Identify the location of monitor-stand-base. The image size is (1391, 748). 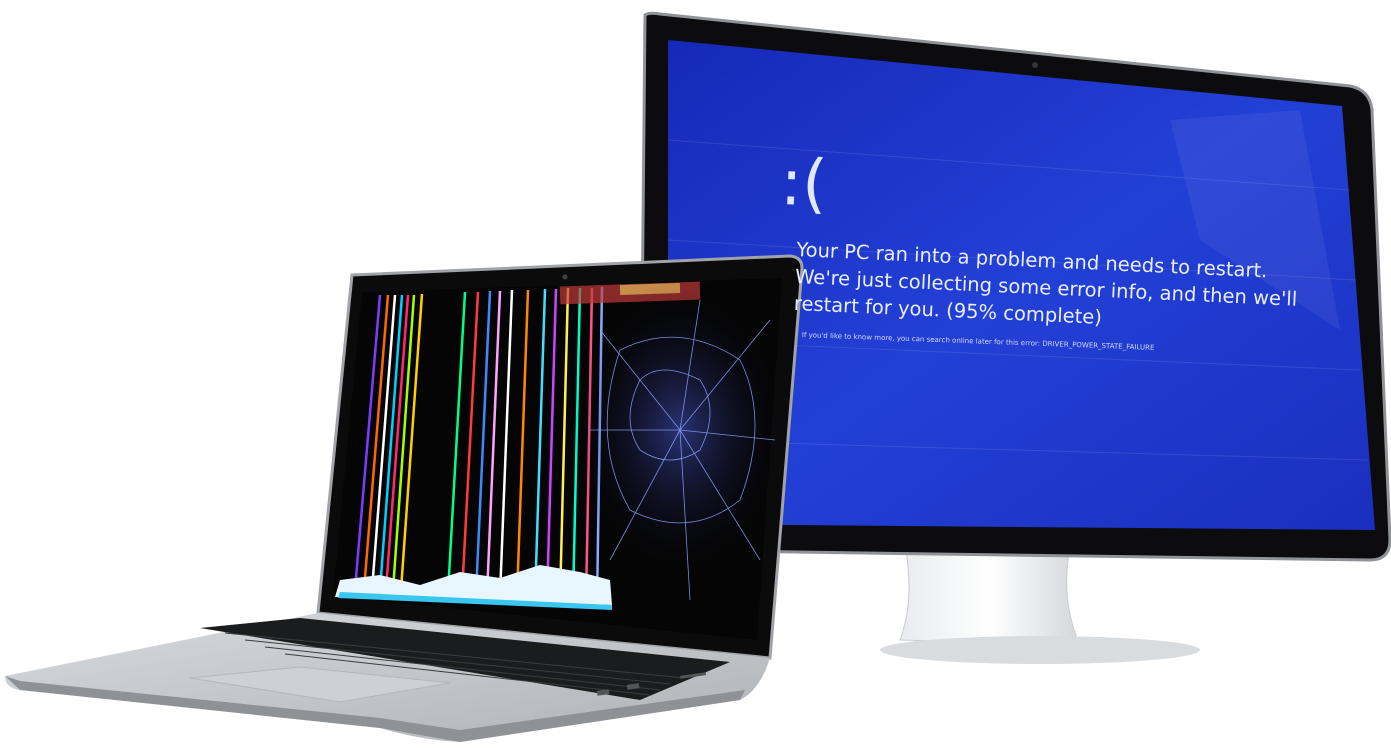
(1040, 650).